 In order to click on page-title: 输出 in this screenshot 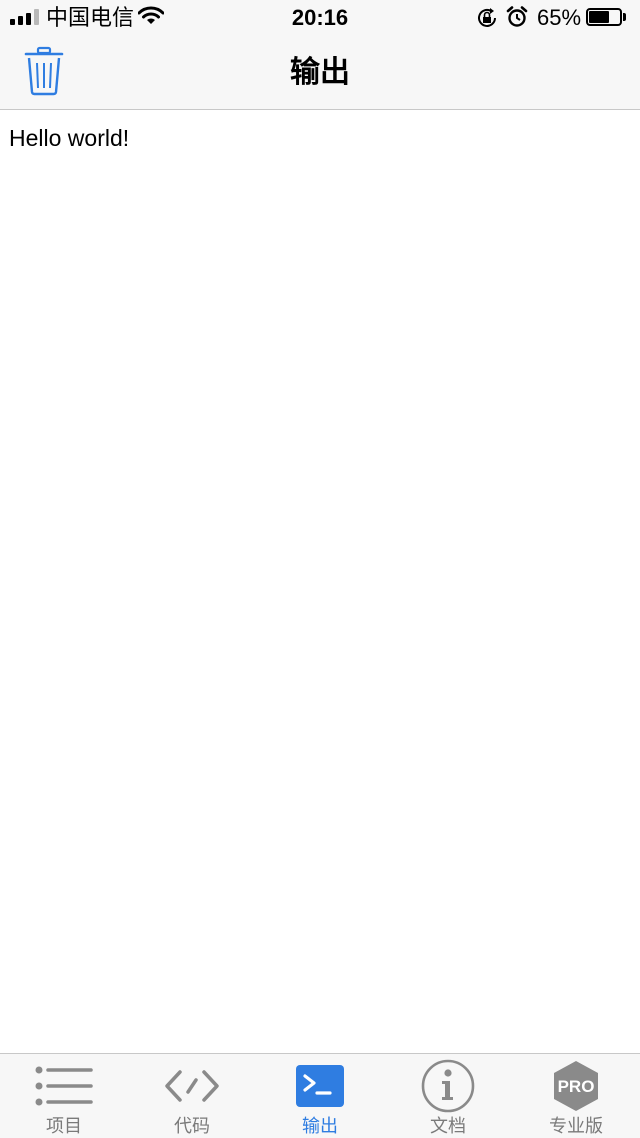, I will do `click(320, 72)`.